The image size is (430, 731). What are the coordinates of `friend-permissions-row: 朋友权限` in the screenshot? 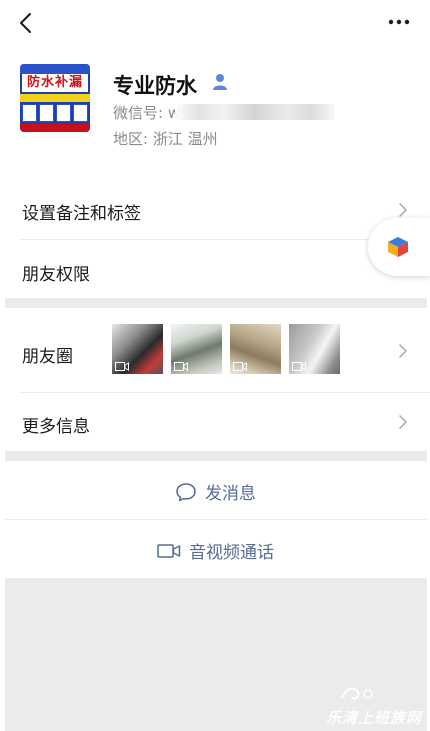 It's located at (215, 269).